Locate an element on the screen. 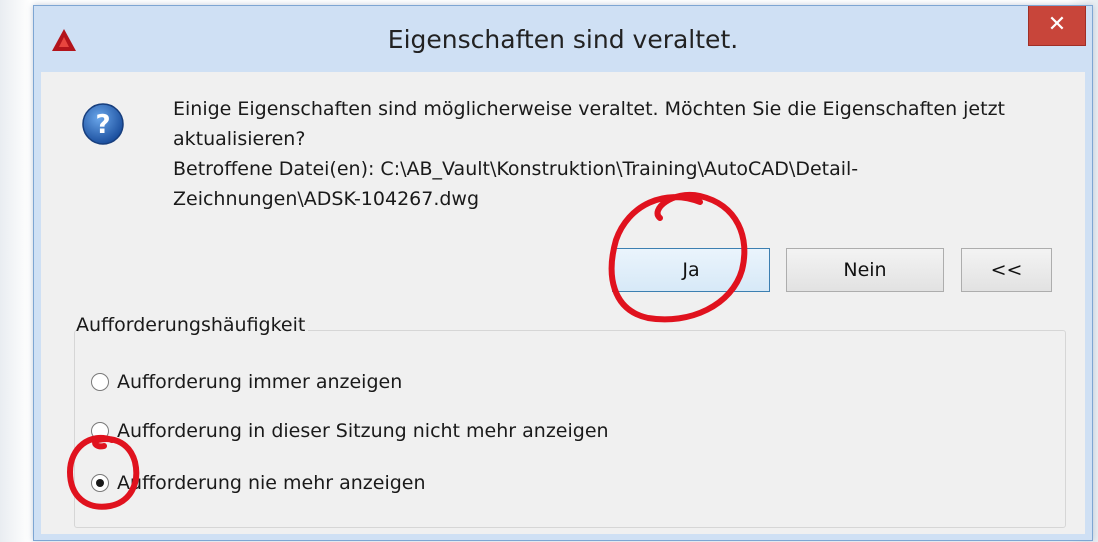  message-line: aktualisieren? is located at coordinates (239, 139).